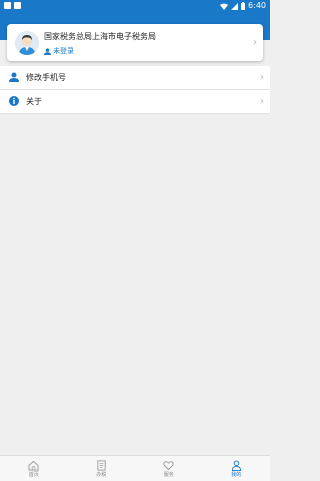  Describe the element at coordinates (135, 102) in the screenshot. I see `menu-item-about: 关于 ›` at that location.